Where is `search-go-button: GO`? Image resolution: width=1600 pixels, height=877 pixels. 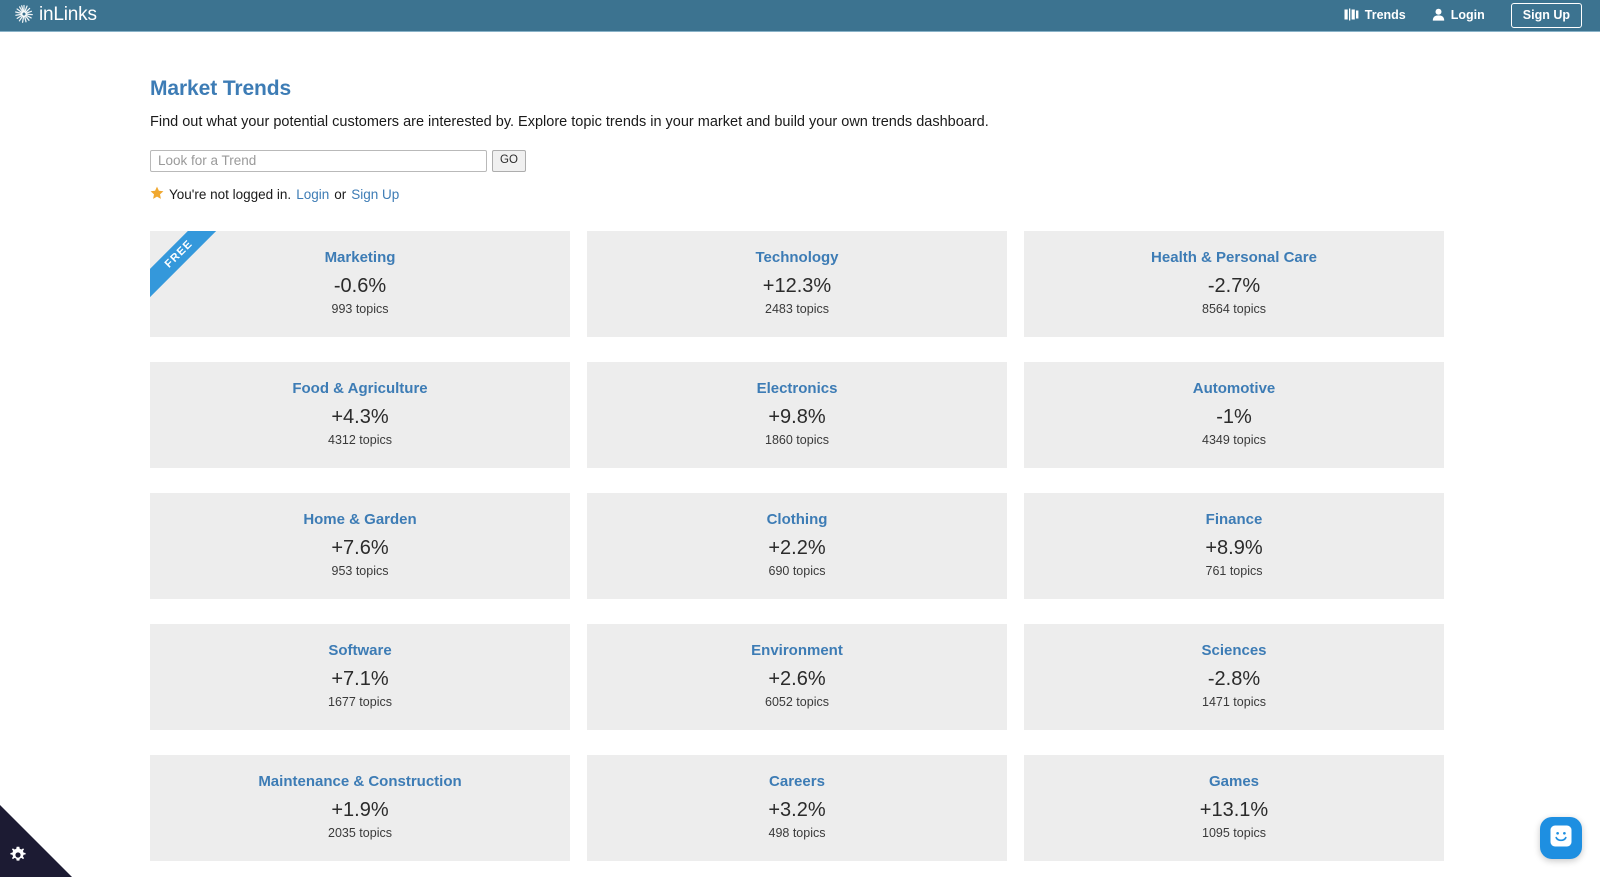
search-go-button: GO is located at coordinates (509, 160).